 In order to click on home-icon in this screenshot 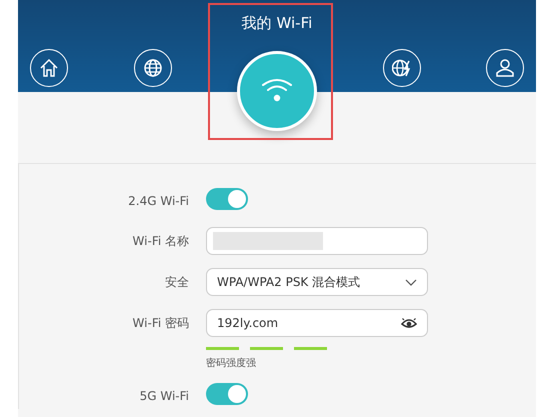, I will do `click(49, 68)`.